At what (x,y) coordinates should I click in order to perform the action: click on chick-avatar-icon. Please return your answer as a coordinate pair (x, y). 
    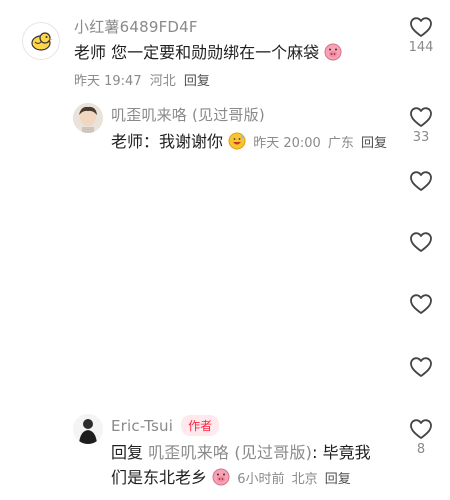
    Looking at the image, I should click on (42, 41).